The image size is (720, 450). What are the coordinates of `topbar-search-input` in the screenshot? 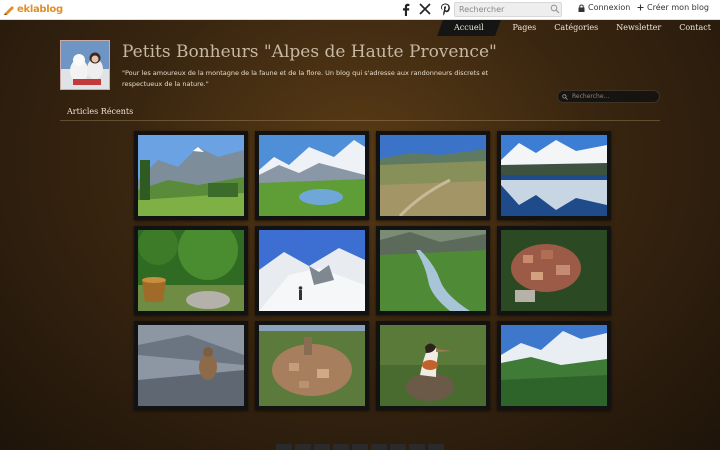 It's located at (508, 9).